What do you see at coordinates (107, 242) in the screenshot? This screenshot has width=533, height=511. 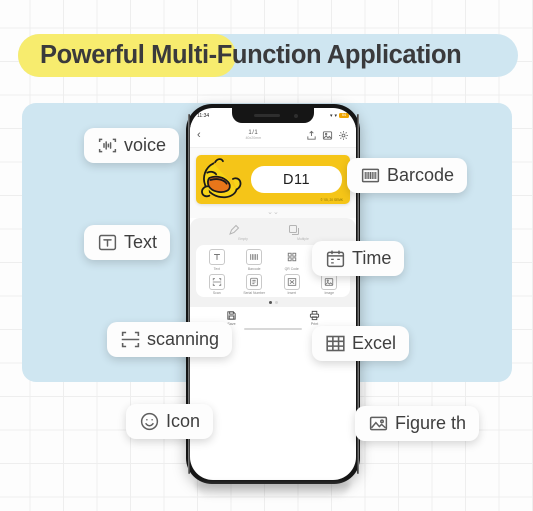 I see `text-t-icon` at bounding box center [107, 242].